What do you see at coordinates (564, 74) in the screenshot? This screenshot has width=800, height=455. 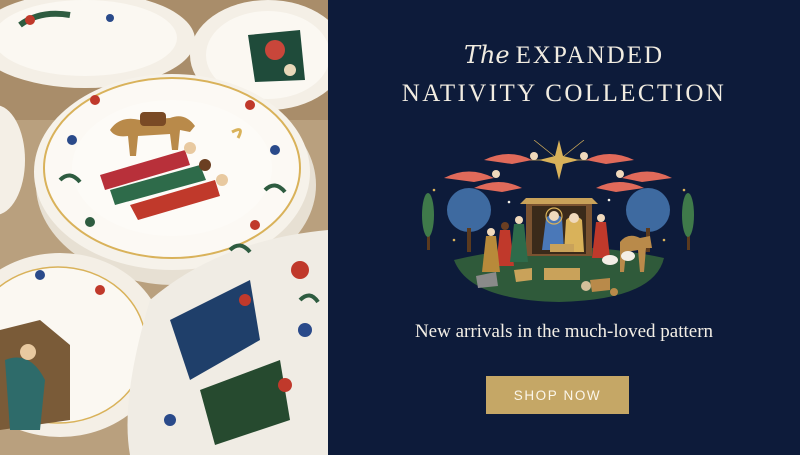 I see `collection-heading: The EXPANDED NATIVITY COLLECTION` at bounding box center [564, 74].